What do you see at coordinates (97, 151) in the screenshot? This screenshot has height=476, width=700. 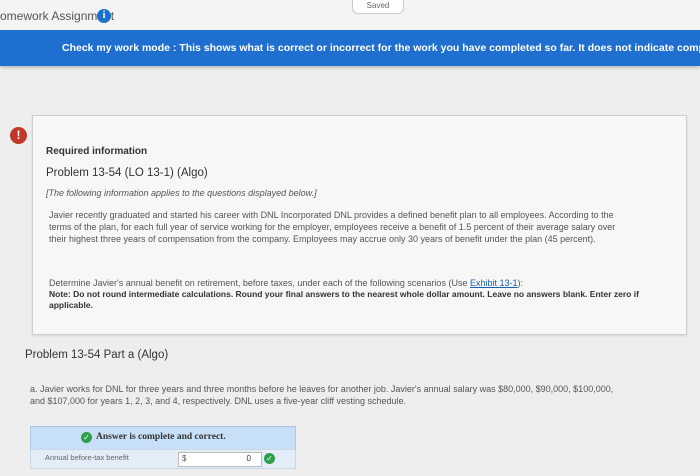 I see `required-info-label: Required information` at bounding box center [97, 151].